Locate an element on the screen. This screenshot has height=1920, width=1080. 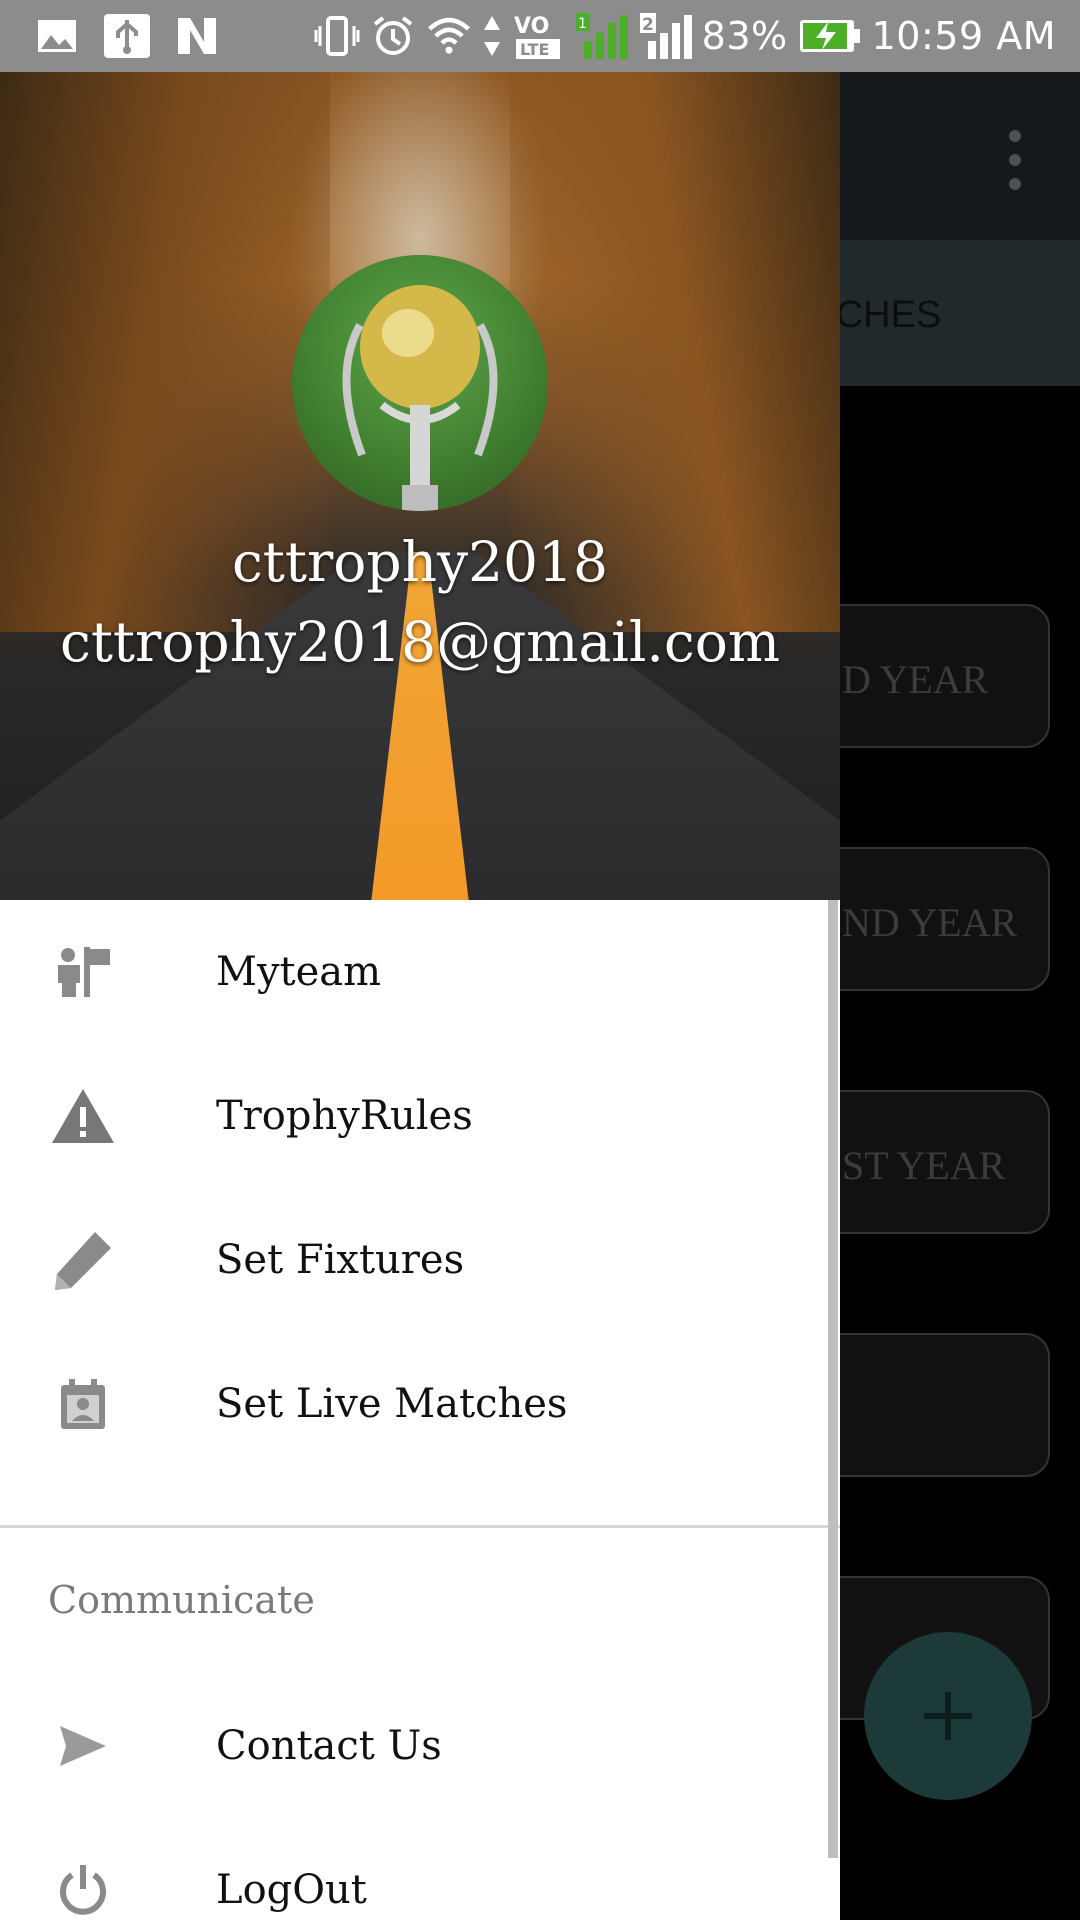
svg-text: 2 is located at coordinates (648, 25).